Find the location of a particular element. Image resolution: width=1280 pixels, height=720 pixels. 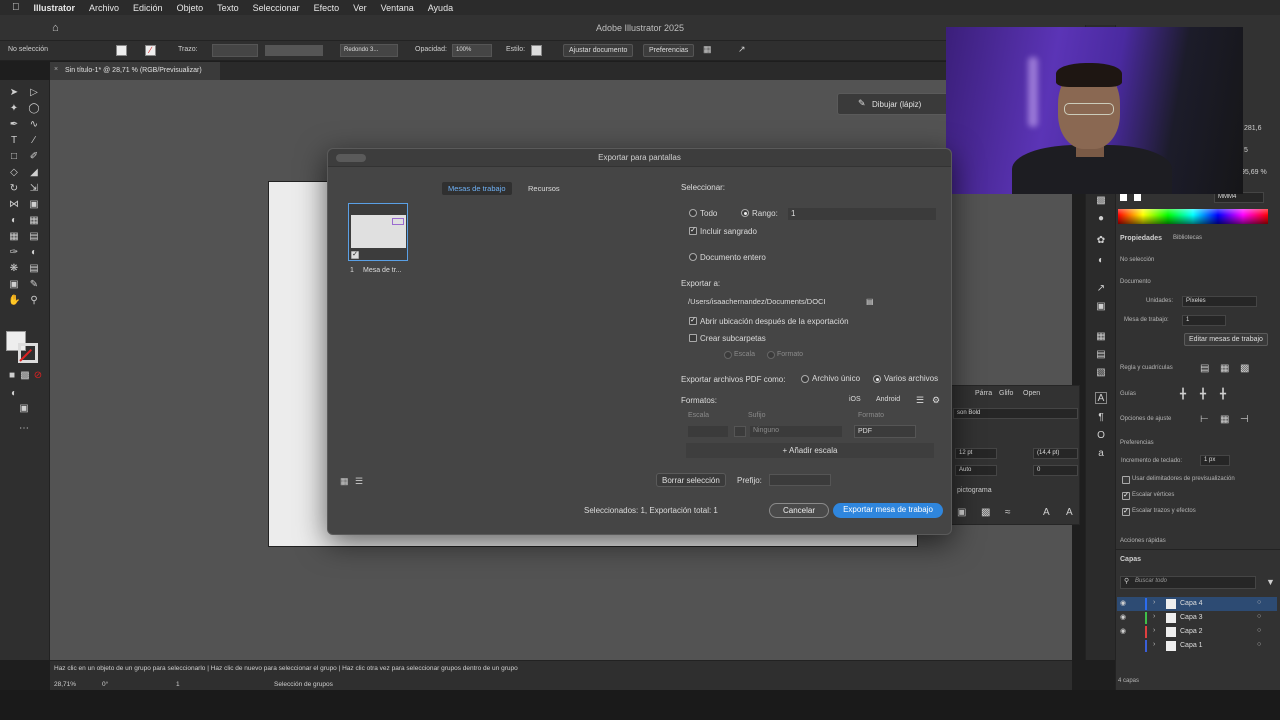

line-tool-icon: ∕ is located at coordinates (34, 141).